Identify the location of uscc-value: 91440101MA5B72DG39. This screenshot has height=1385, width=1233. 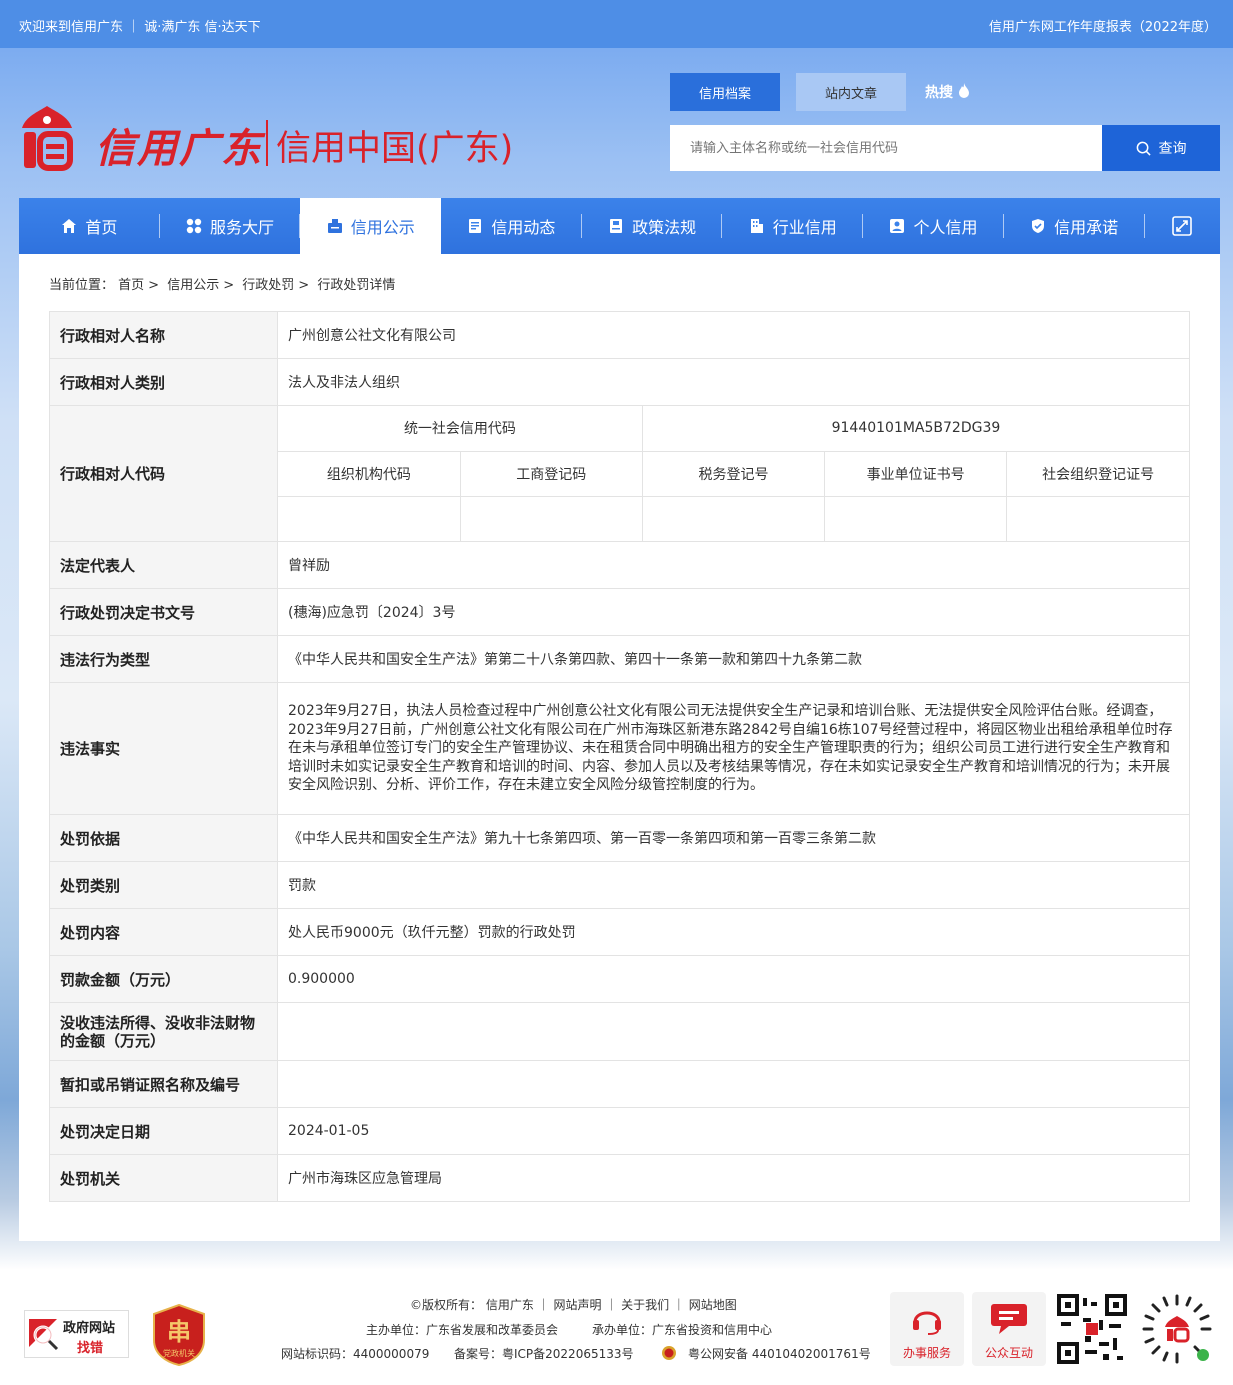
(915, 429).